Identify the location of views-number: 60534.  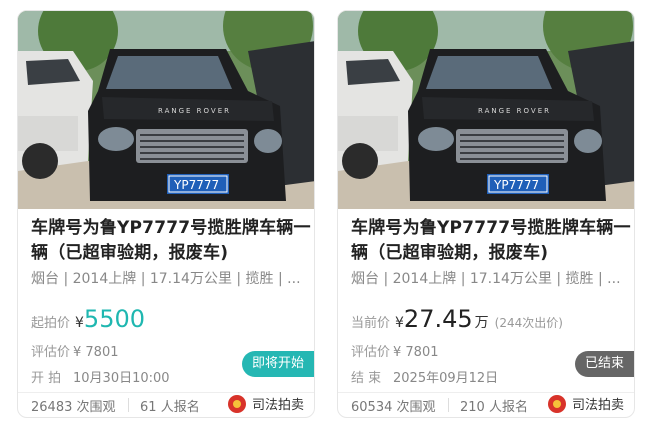
(372, 407).